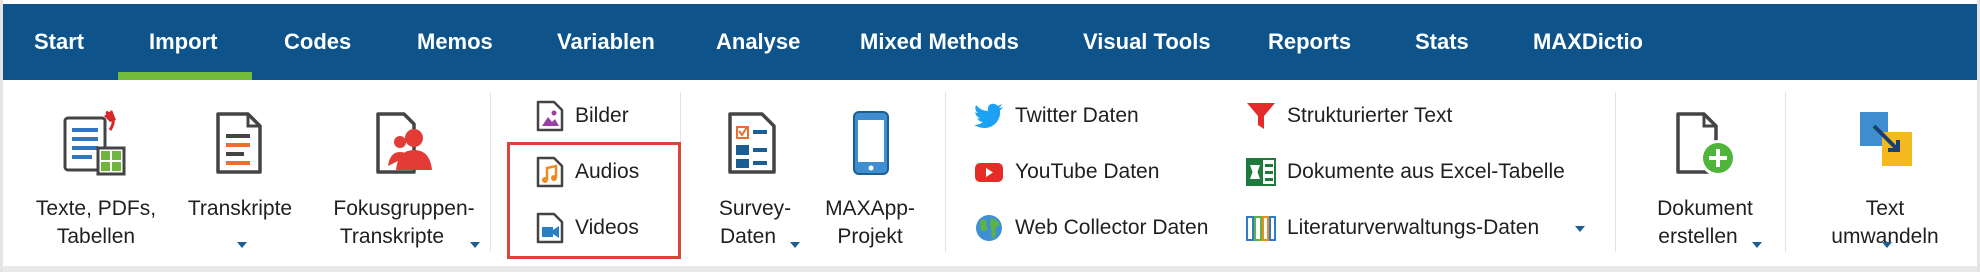 The height and width of the screenshot is (272, 1980). I want to click on literaturverwaltung-button: Literaturverwaltungs-Daten, so click(1420, 228).